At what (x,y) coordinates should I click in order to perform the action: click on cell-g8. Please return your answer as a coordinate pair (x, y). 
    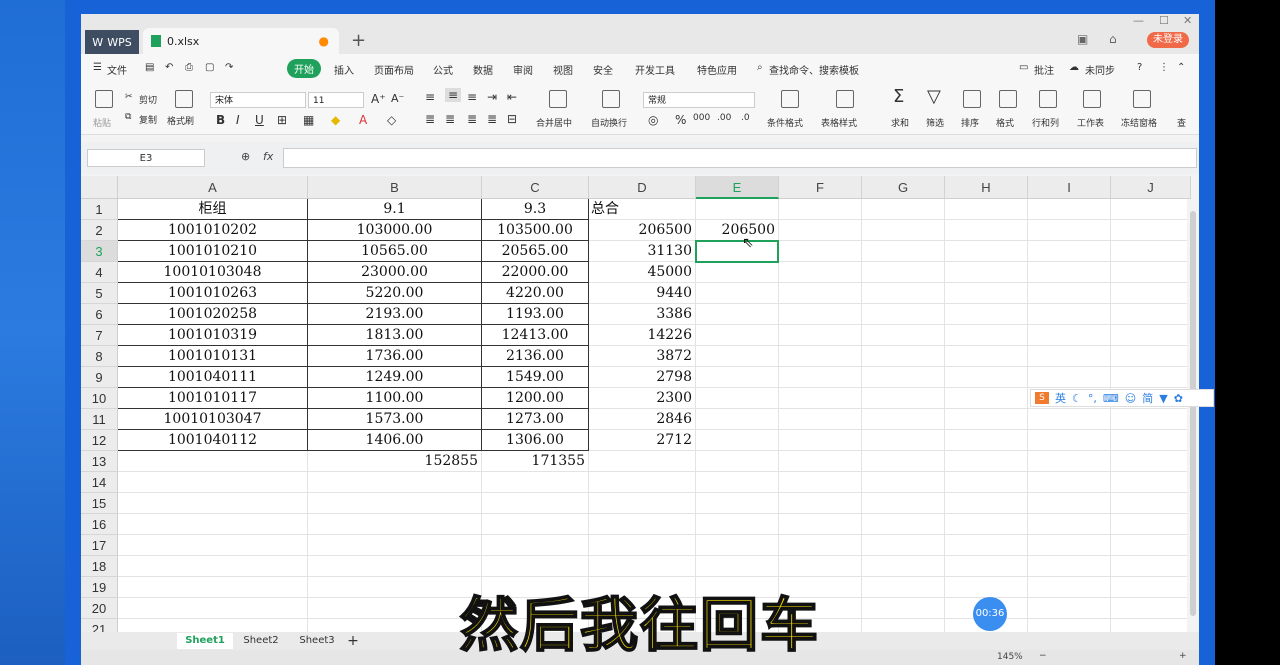
    Looking at the image, I should click on (903, 356).